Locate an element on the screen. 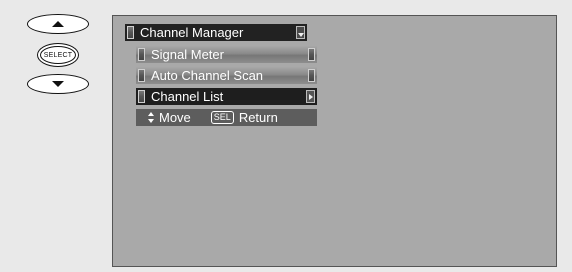  select-button-label: SELECT is located at coordinates (58, 55).